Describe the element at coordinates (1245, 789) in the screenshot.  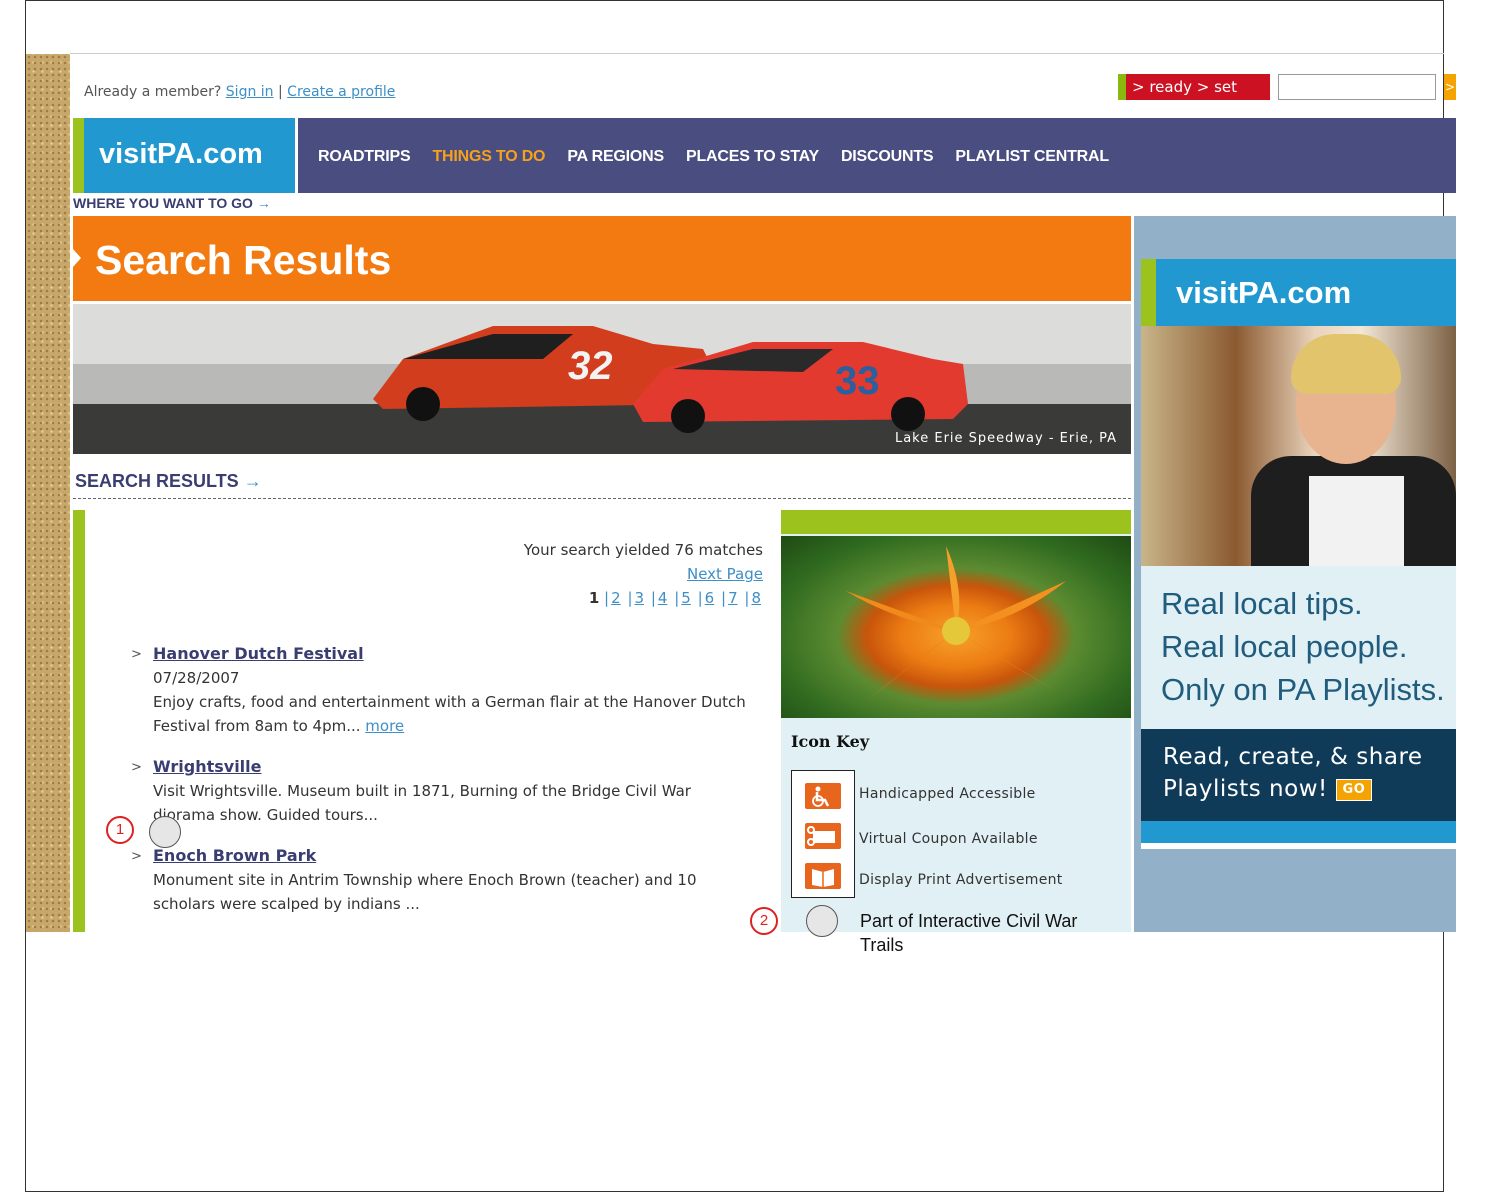
I see `ad-cta-line2: Playlists now!` at that location.